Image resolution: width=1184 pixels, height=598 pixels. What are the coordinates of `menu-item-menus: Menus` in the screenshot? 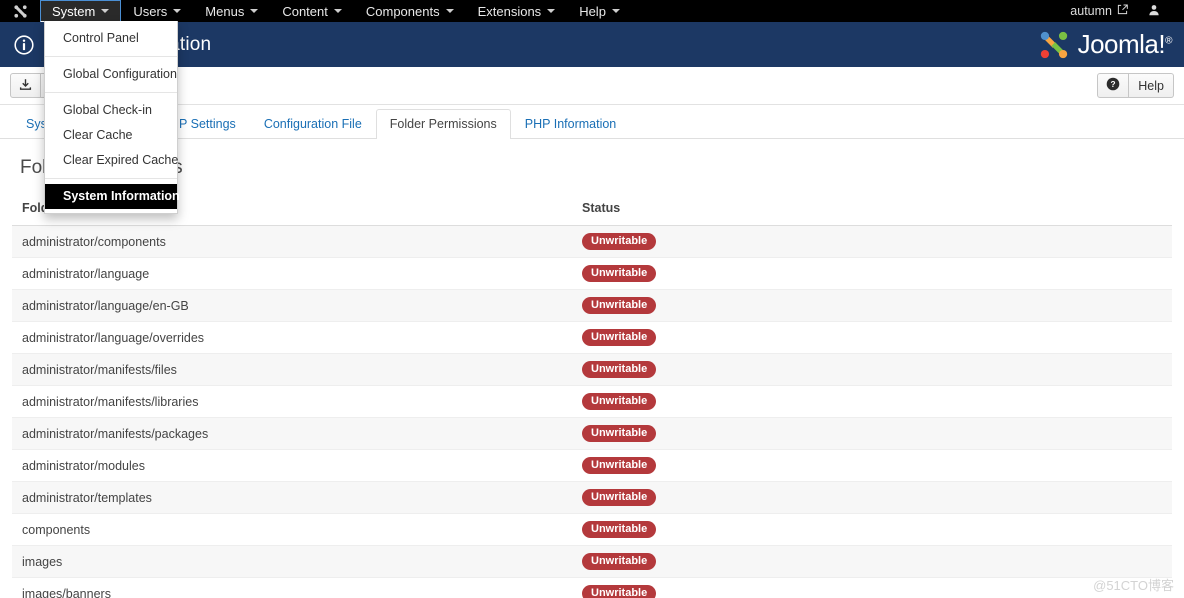 It's located at (231, 11).